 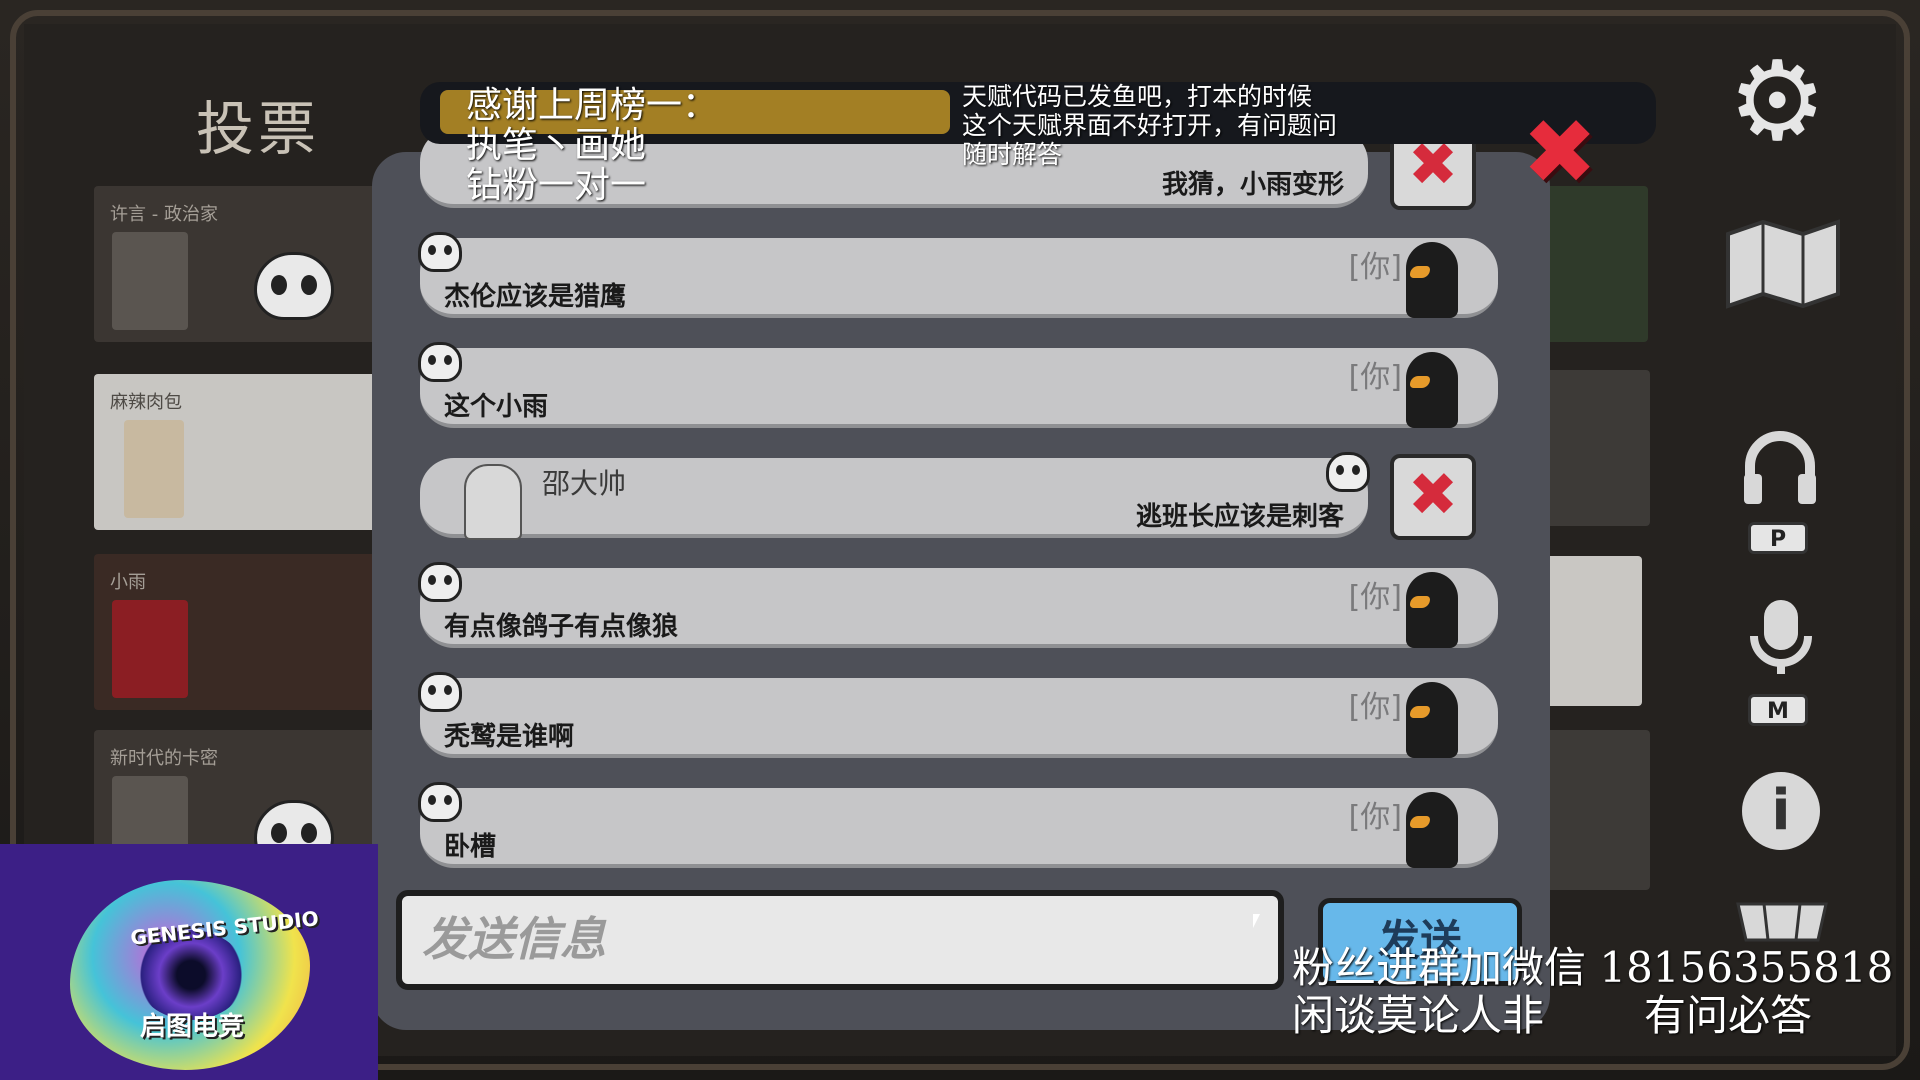 What do you see at coordinates (1780, 468) in the screenshot?
I see `headphones-icon` at bounding box center [1780, 468].